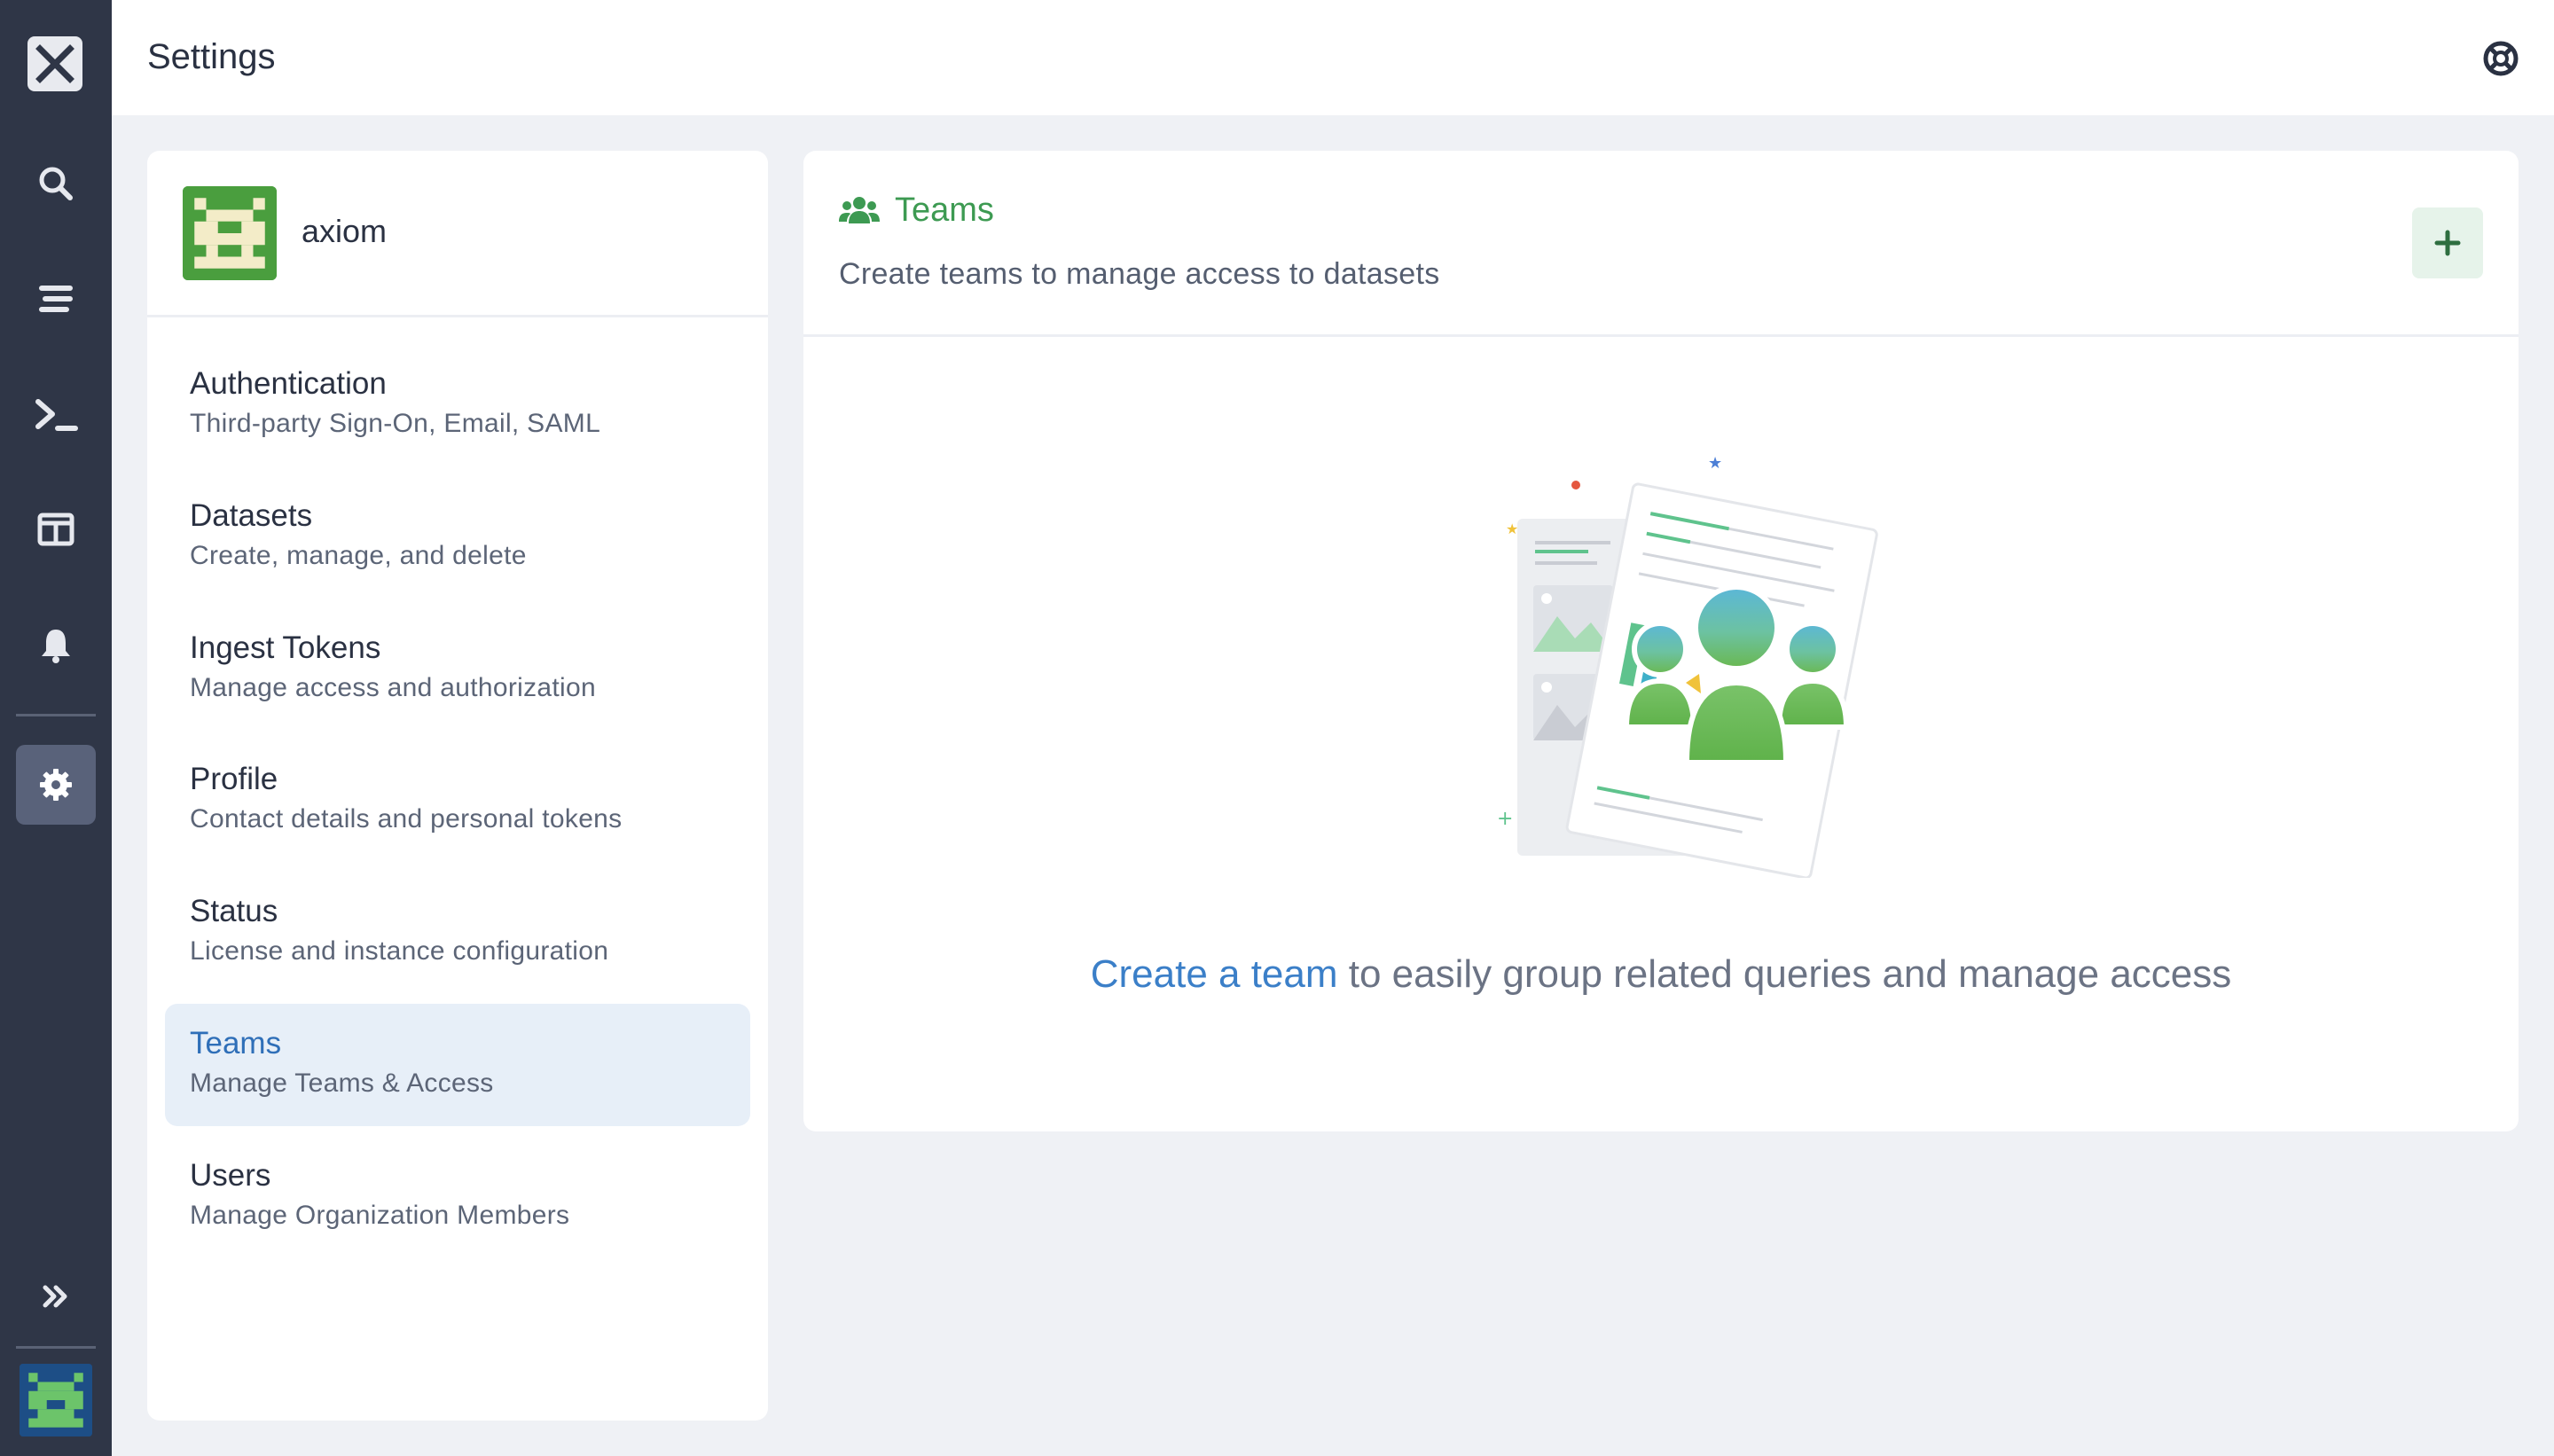 The image size is (2554, 1456). What do you see at coordinates (395, 423) in the screenshot?
I see `nav-item-subtitle: Third-party Sign-On, Email, SAML` at bounding box center [395, 423].